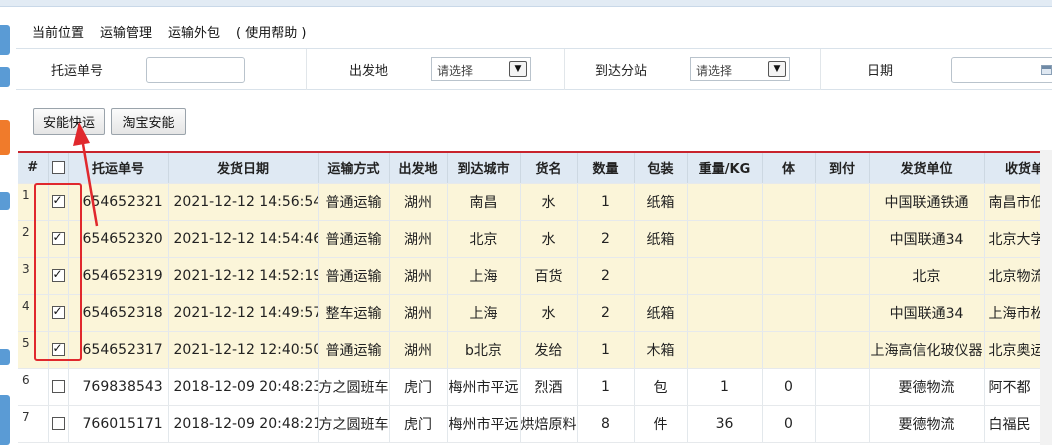  What do you see at coordinates (33, 387) in the screenshot?
I see `row-number: 6` at bounding box center [33, 387].